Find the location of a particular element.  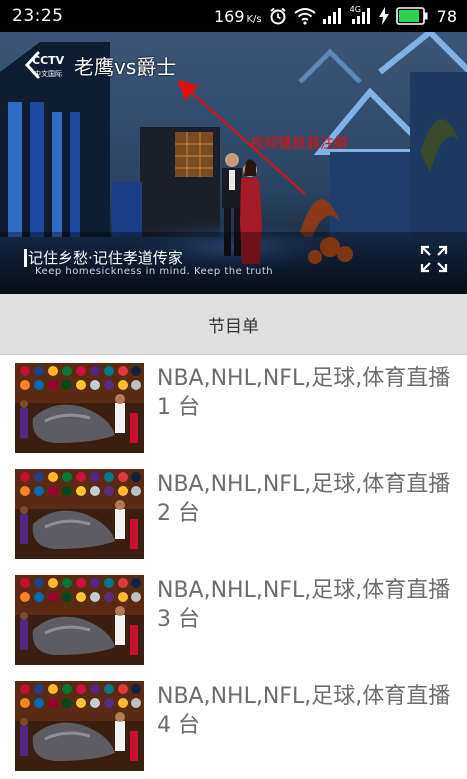

channel-item: NBA,NHL,NFL,足球,体育直播2 台 is located at coordinates (233, 513).